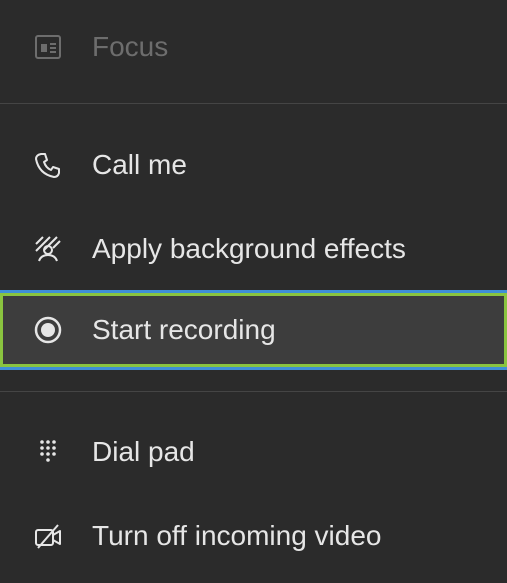 The image size is (507, 583). Describe the element at coordinates (249, 248) in the screenshot. I see `menu-item-label: Apply background effects` at that location.